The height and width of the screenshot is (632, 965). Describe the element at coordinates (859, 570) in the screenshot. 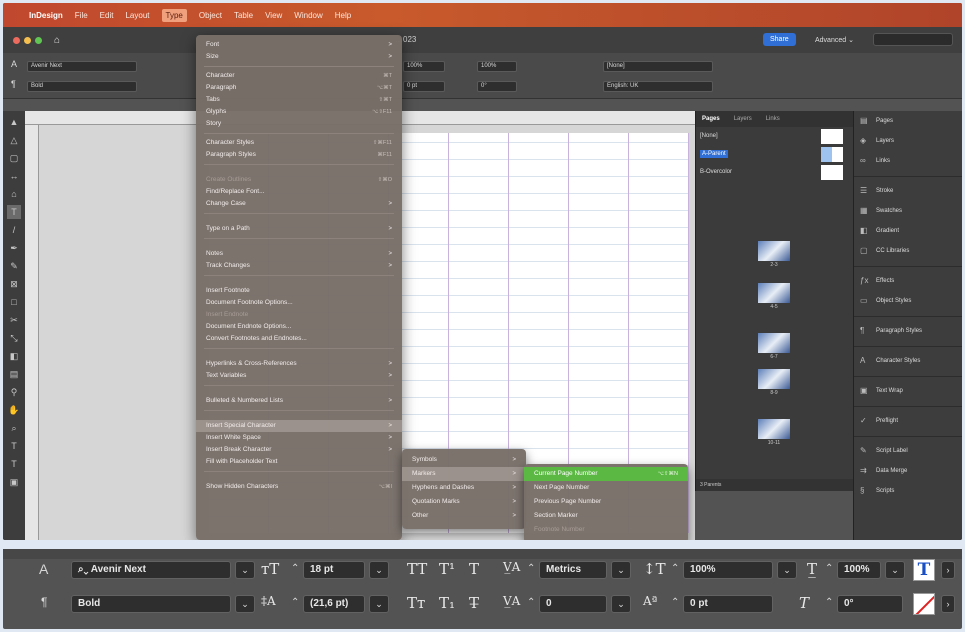

I see `horizontal-scale-input: 100%` at that location.